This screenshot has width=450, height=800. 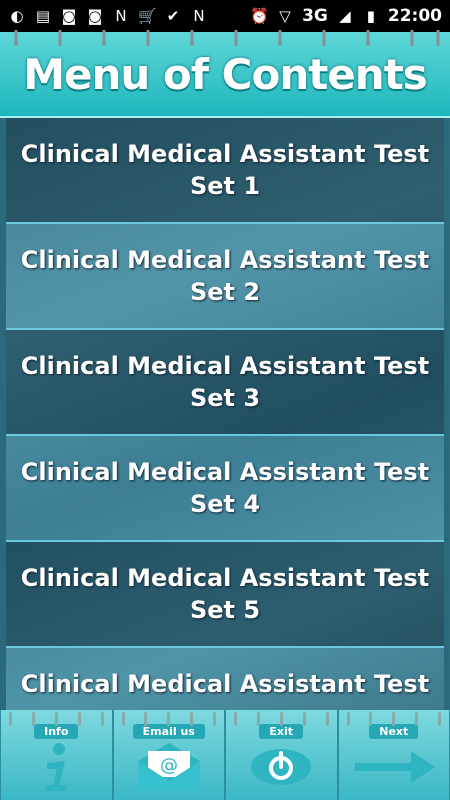 What do you see at coordinates (225, 292) in the screenshot?
I see `menu-item-subtitle: Set 2` at bounding box center [225, 292].